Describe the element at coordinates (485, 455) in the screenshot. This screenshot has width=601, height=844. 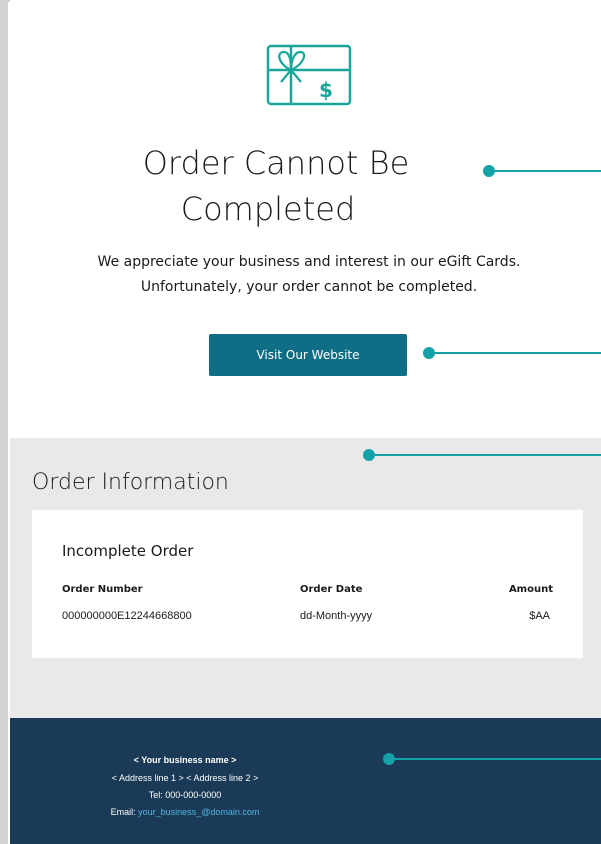
I see `callout-line-order-info` at that location.